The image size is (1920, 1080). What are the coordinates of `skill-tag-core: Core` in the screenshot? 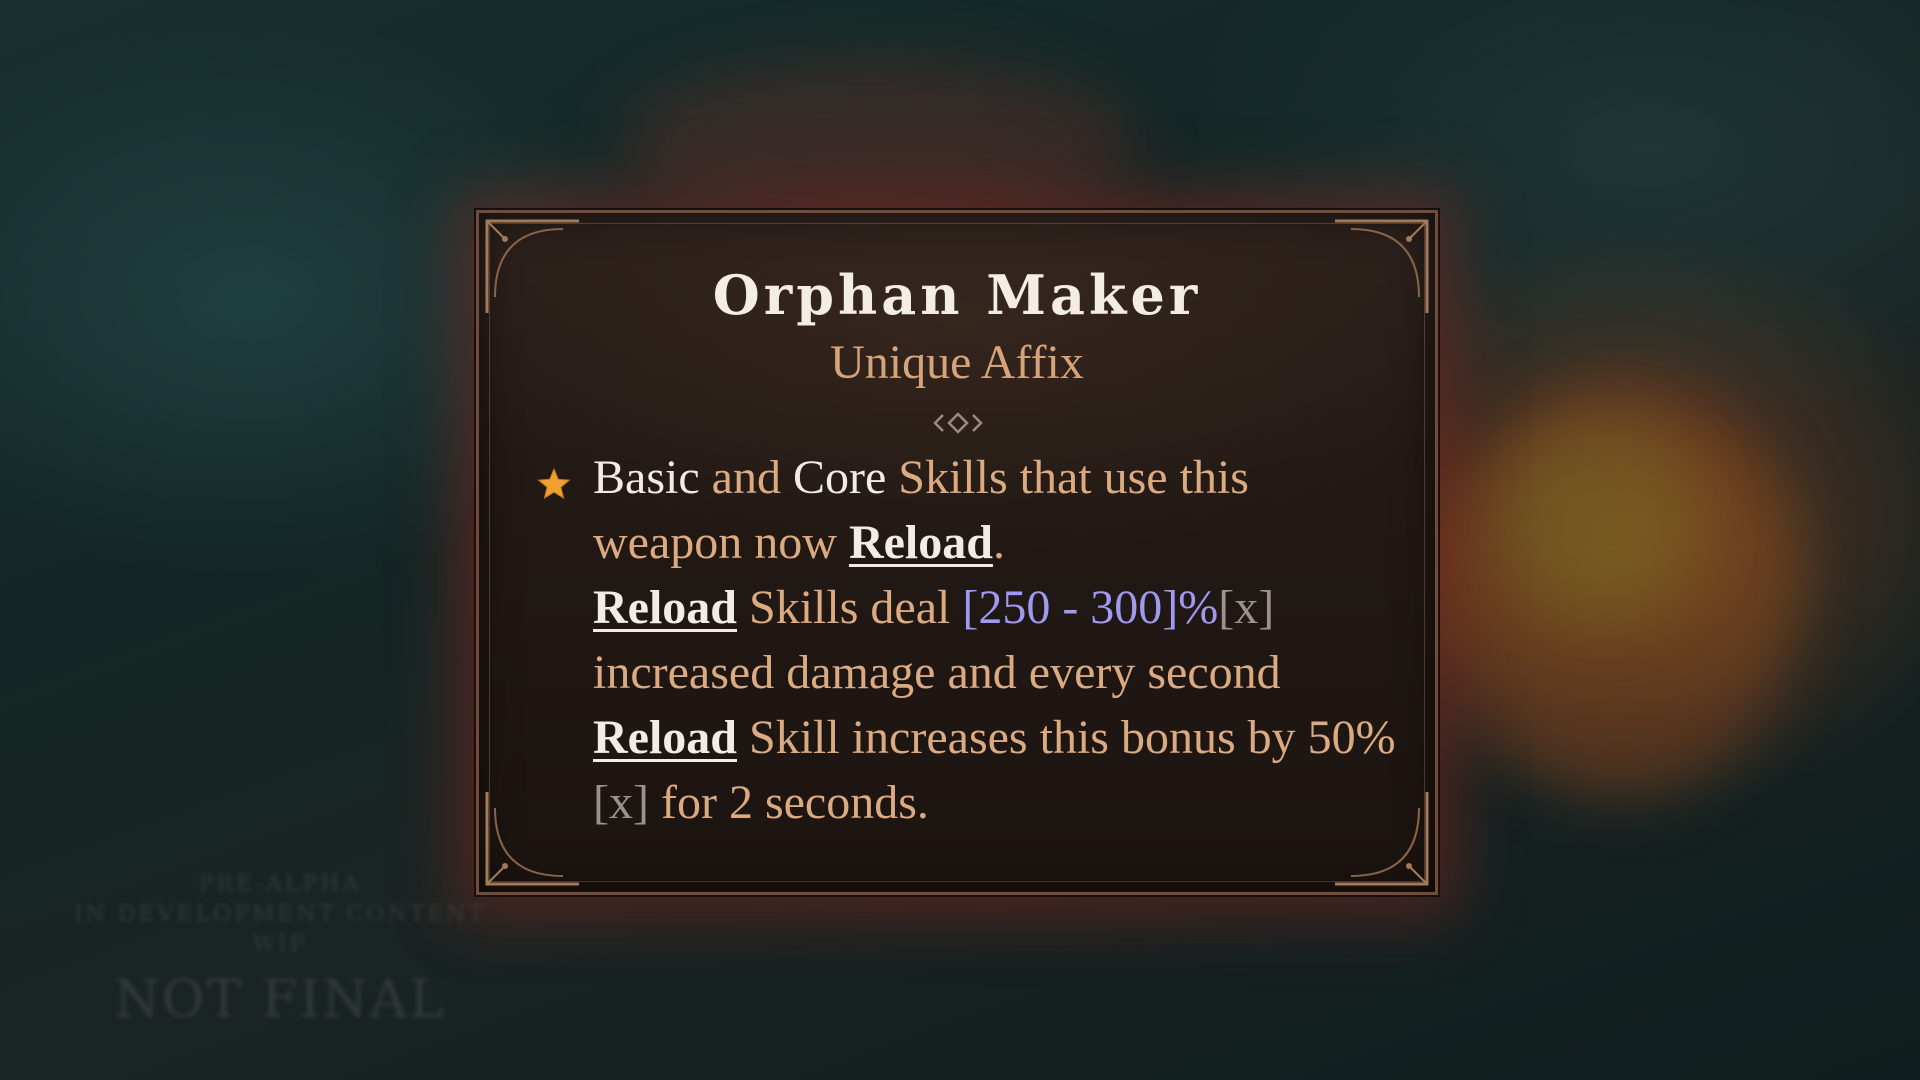 It's located at (839, 477).